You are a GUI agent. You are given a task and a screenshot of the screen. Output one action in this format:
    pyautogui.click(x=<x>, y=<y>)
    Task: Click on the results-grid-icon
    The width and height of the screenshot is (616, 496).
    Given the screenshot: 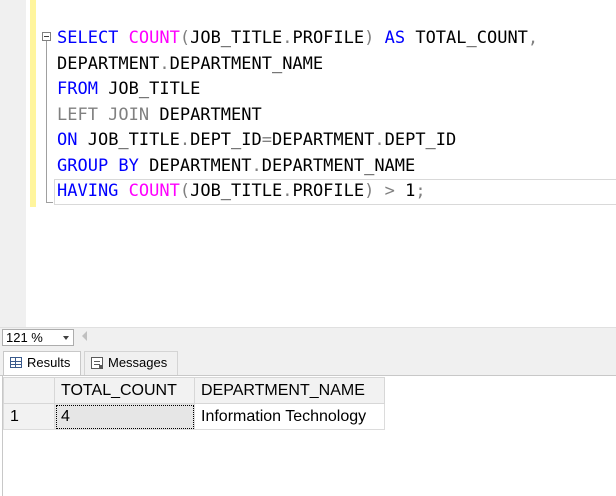 What is the action you would take?
    pyautogui.click(x=16, y=363)
    